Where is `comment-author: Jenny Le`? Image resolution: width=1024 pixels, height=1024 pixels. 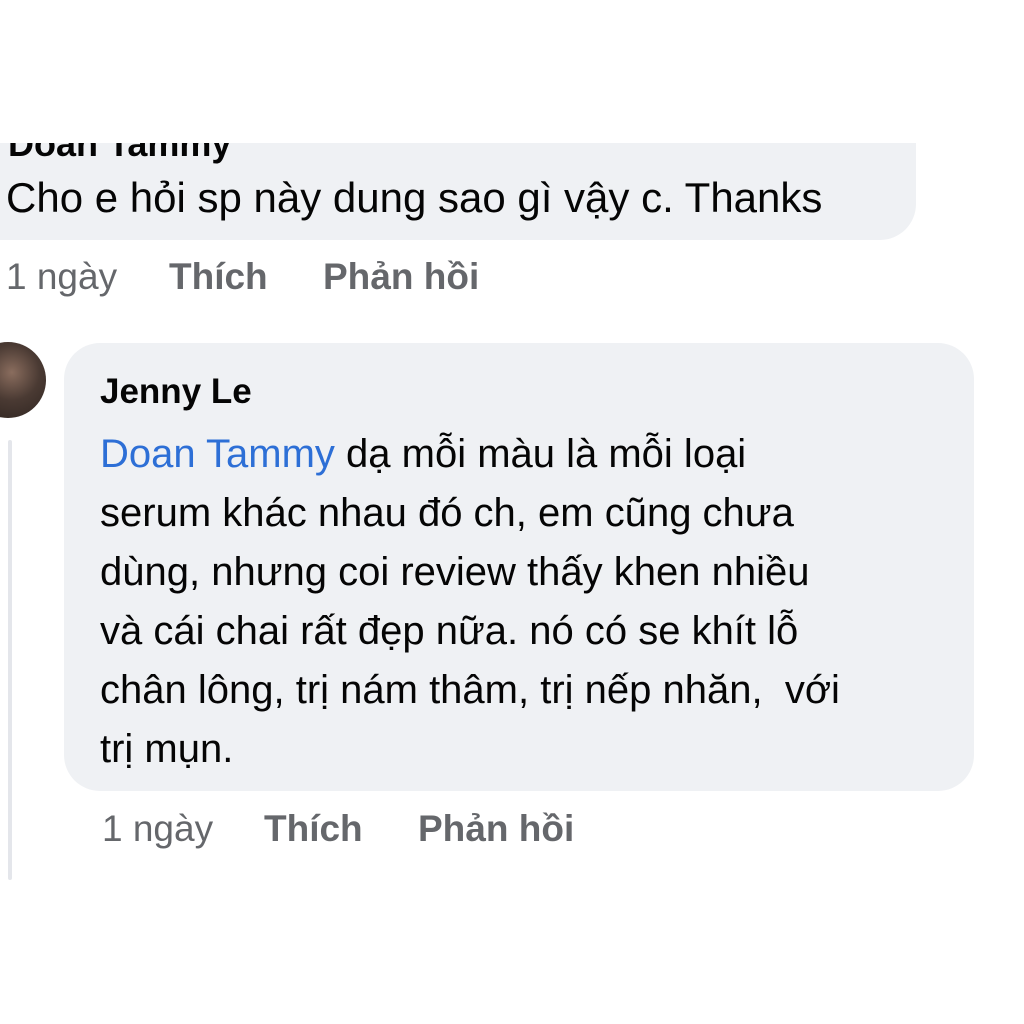 comment-author: Jenny Le is located at coordinates (176, 392).